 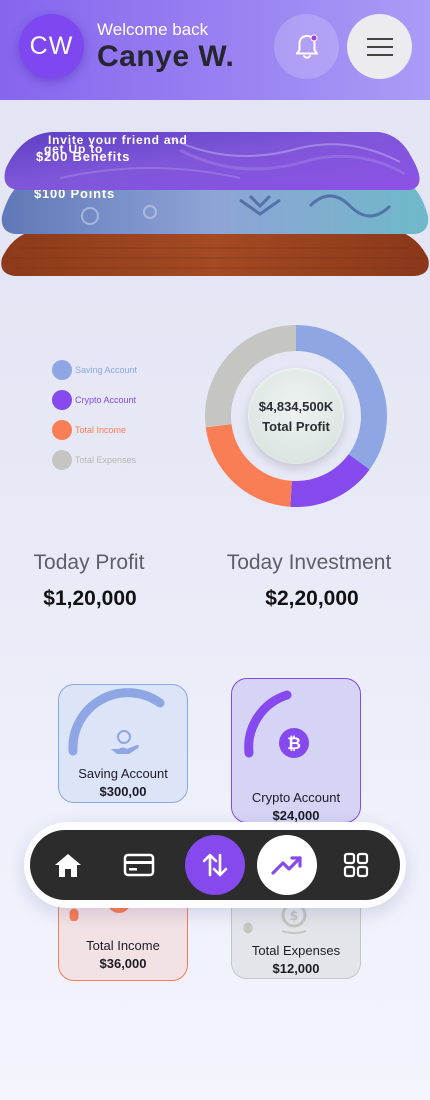 What do you see at coordinates (309, 562) in the screenshot?
I see `today-investment-label: Today Investment` at bounding box center [309, 562].